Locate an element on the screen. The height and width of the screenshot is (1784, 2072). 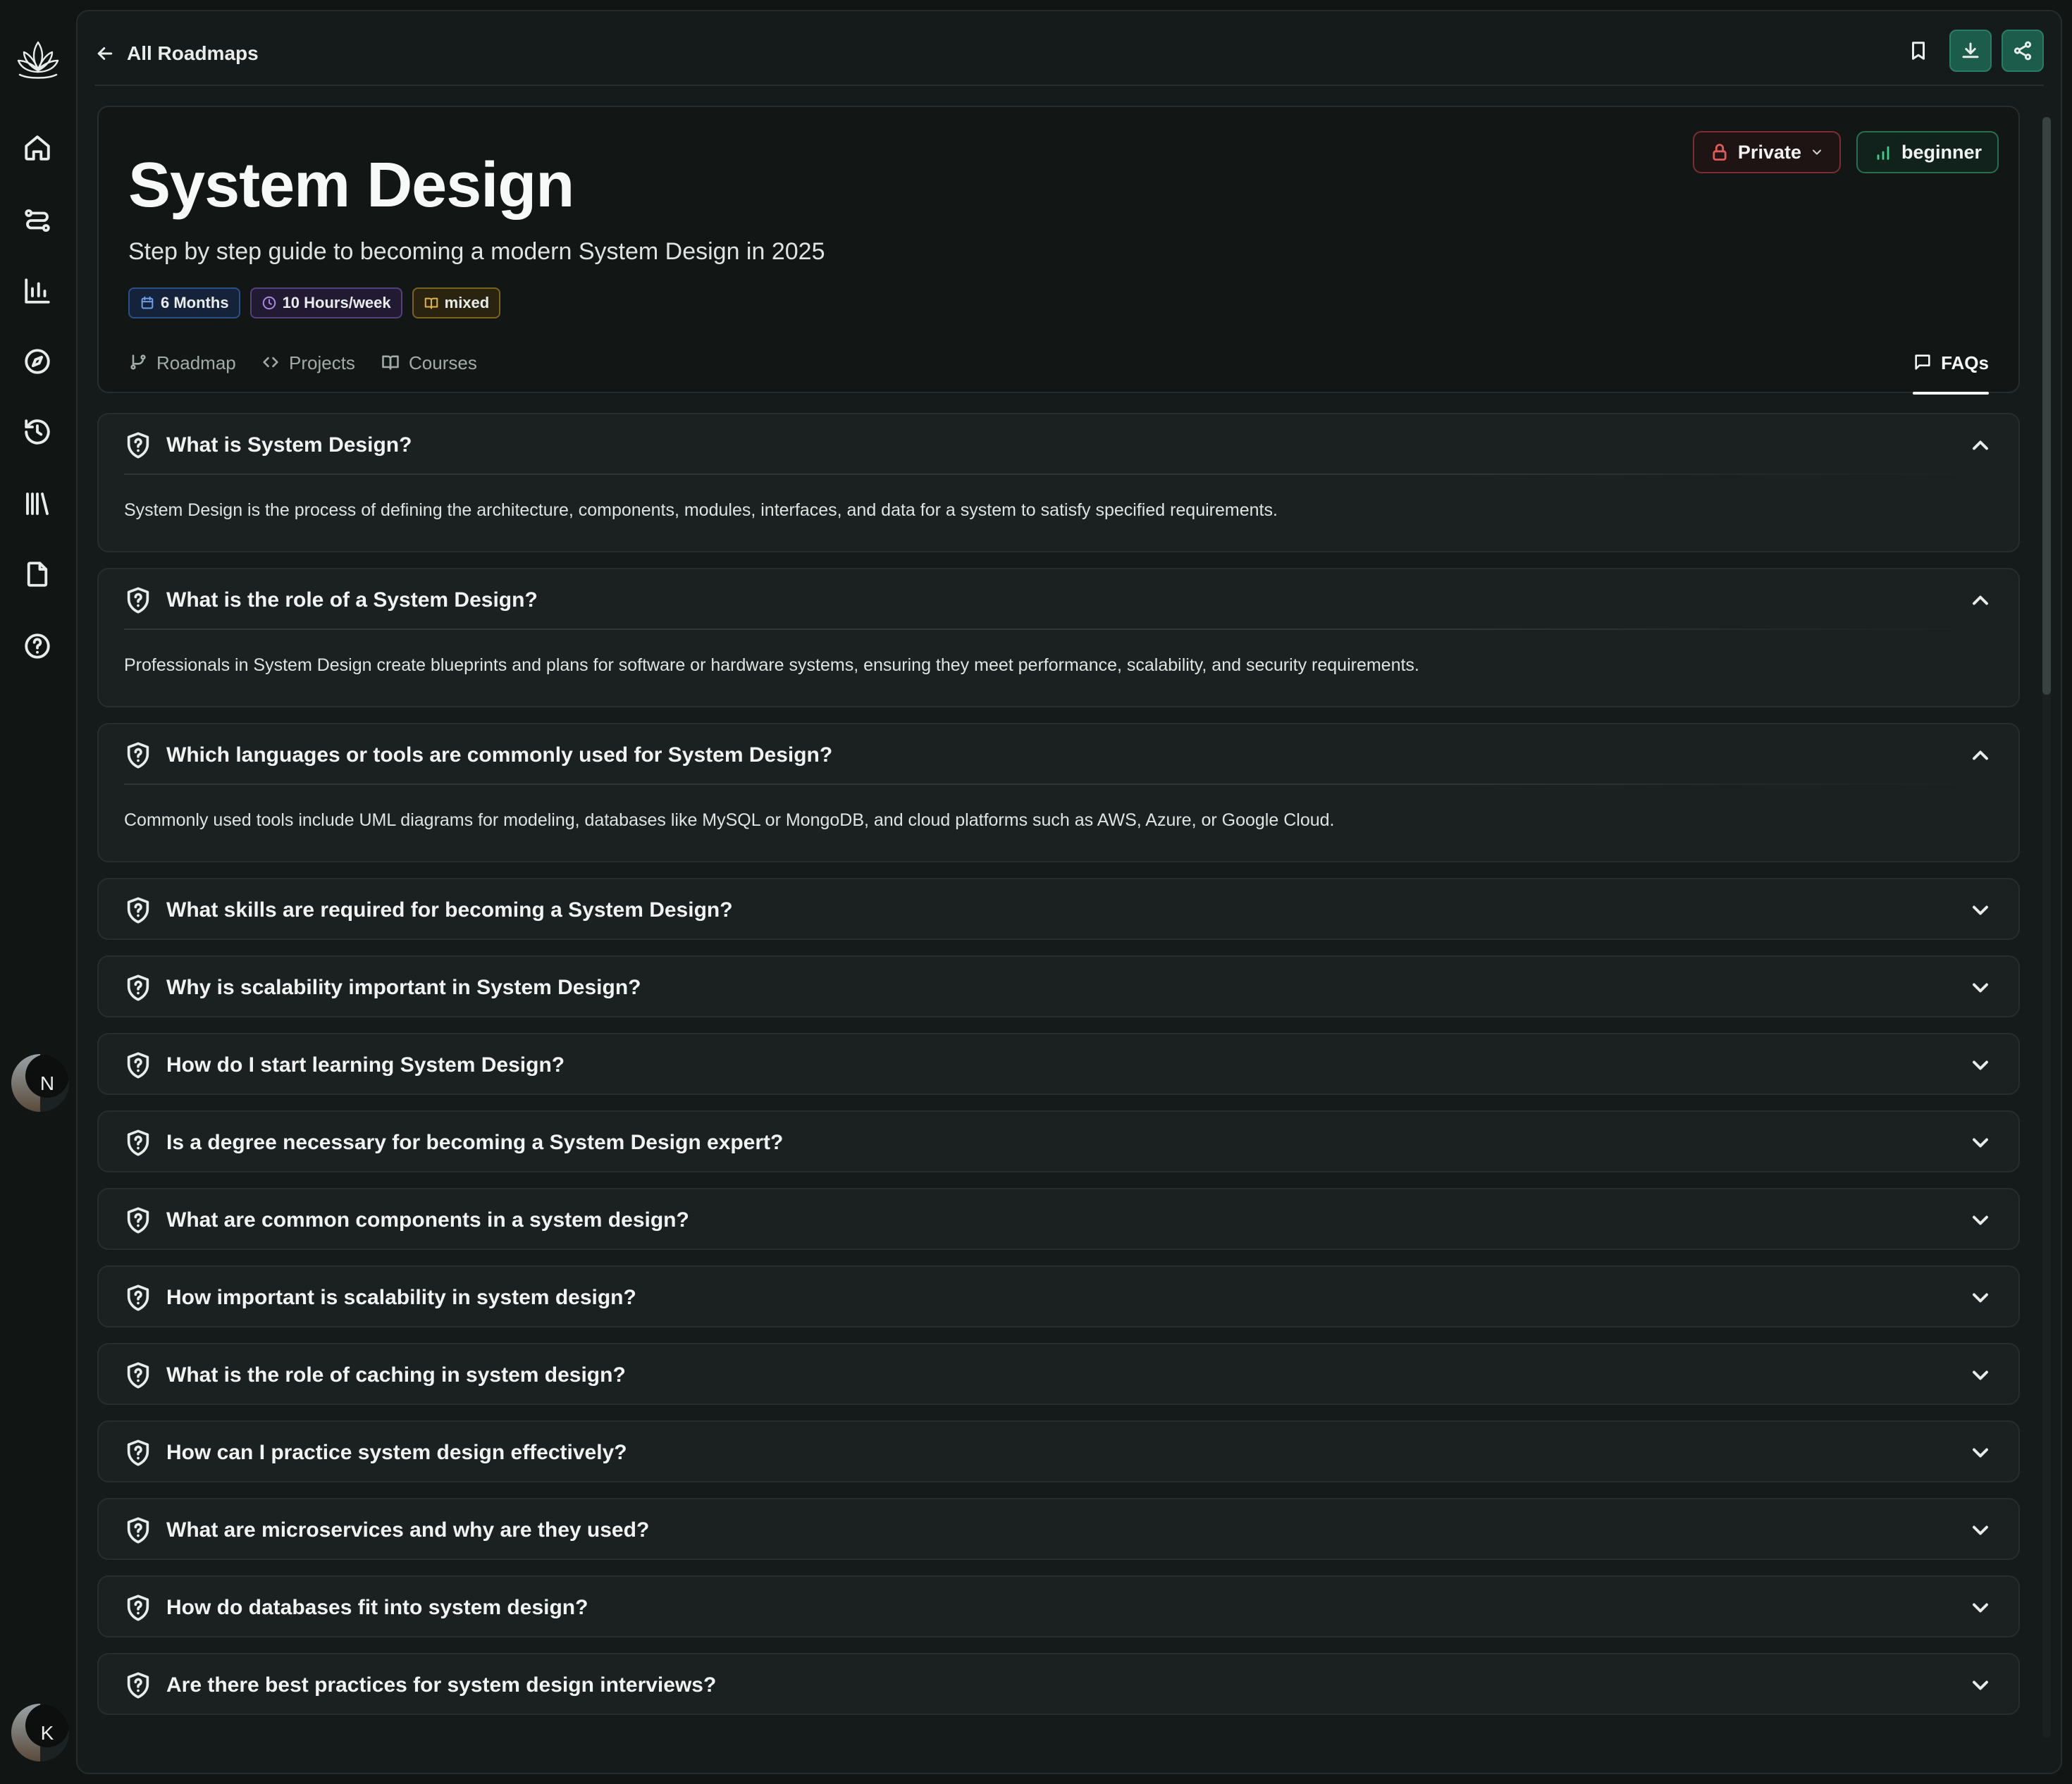
bar-chart-icon is located at coordinates (37, 291).